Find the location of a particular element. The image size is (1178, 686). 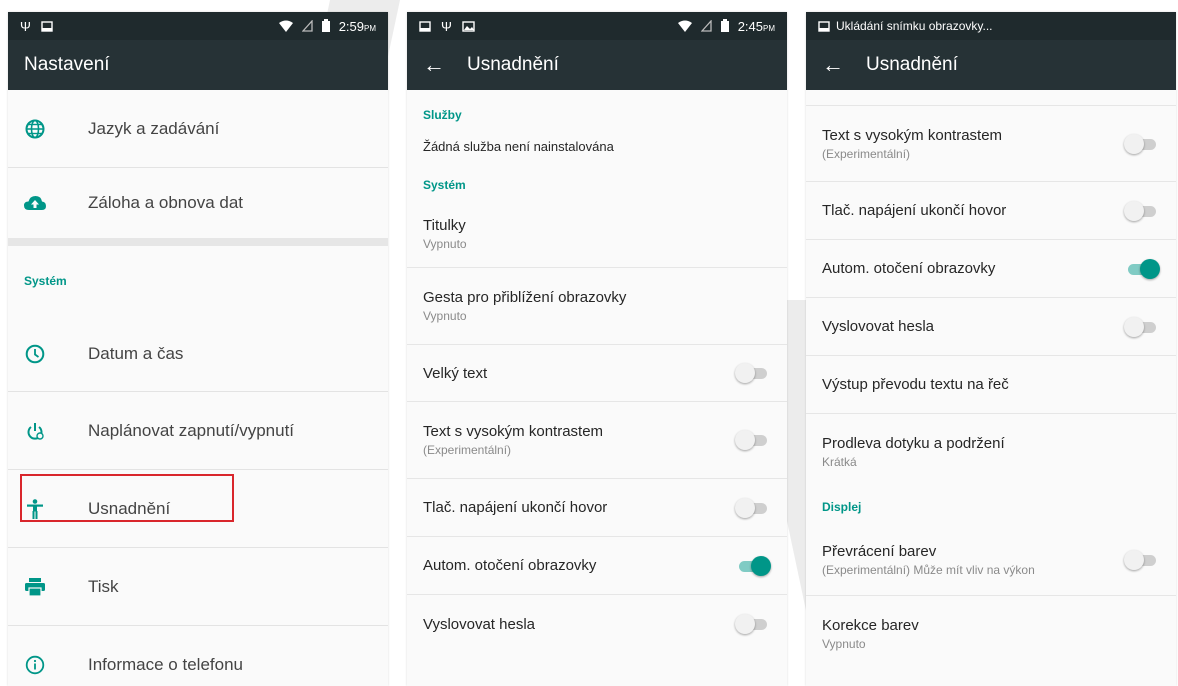

globe-icon is located at coordinates (35, 129).